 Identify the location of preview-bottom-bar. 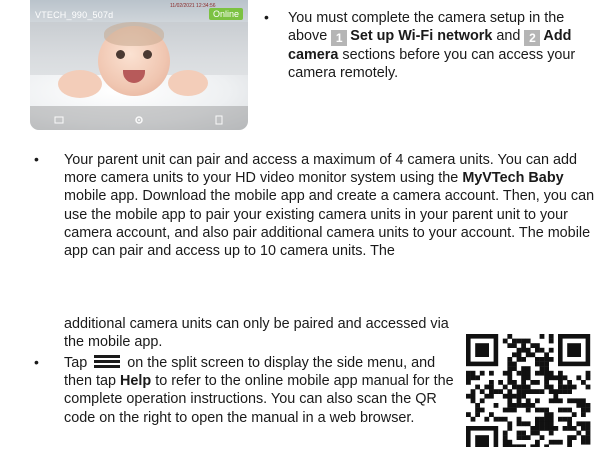
(139, 118).